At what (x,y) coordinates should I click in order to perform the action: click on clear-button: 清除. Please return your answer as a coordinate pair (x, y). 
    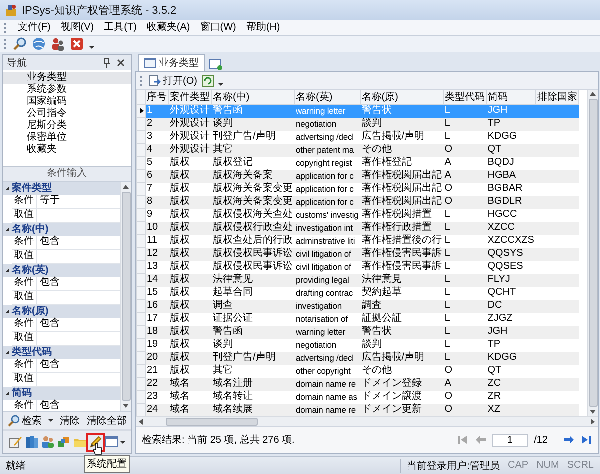
    Looking at the image, I should click on (70, 421).